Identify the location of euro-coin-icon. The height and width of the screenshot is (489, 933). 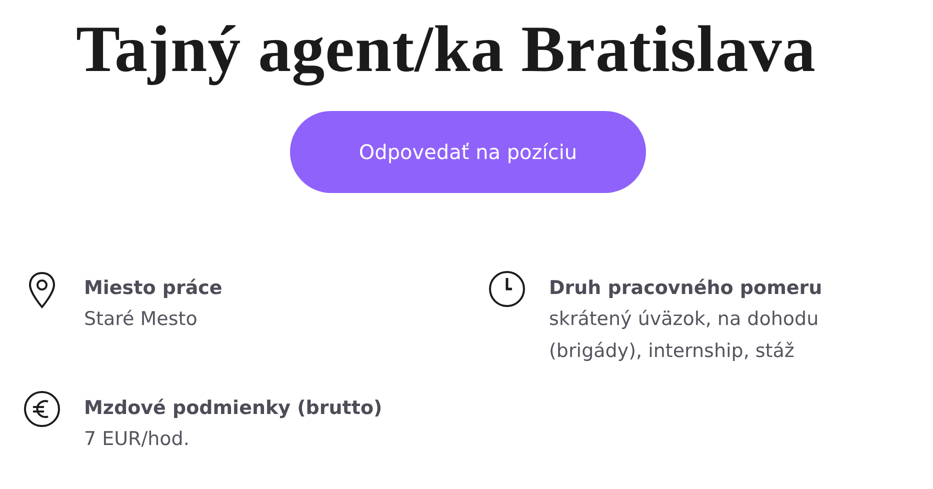
(42, 409).